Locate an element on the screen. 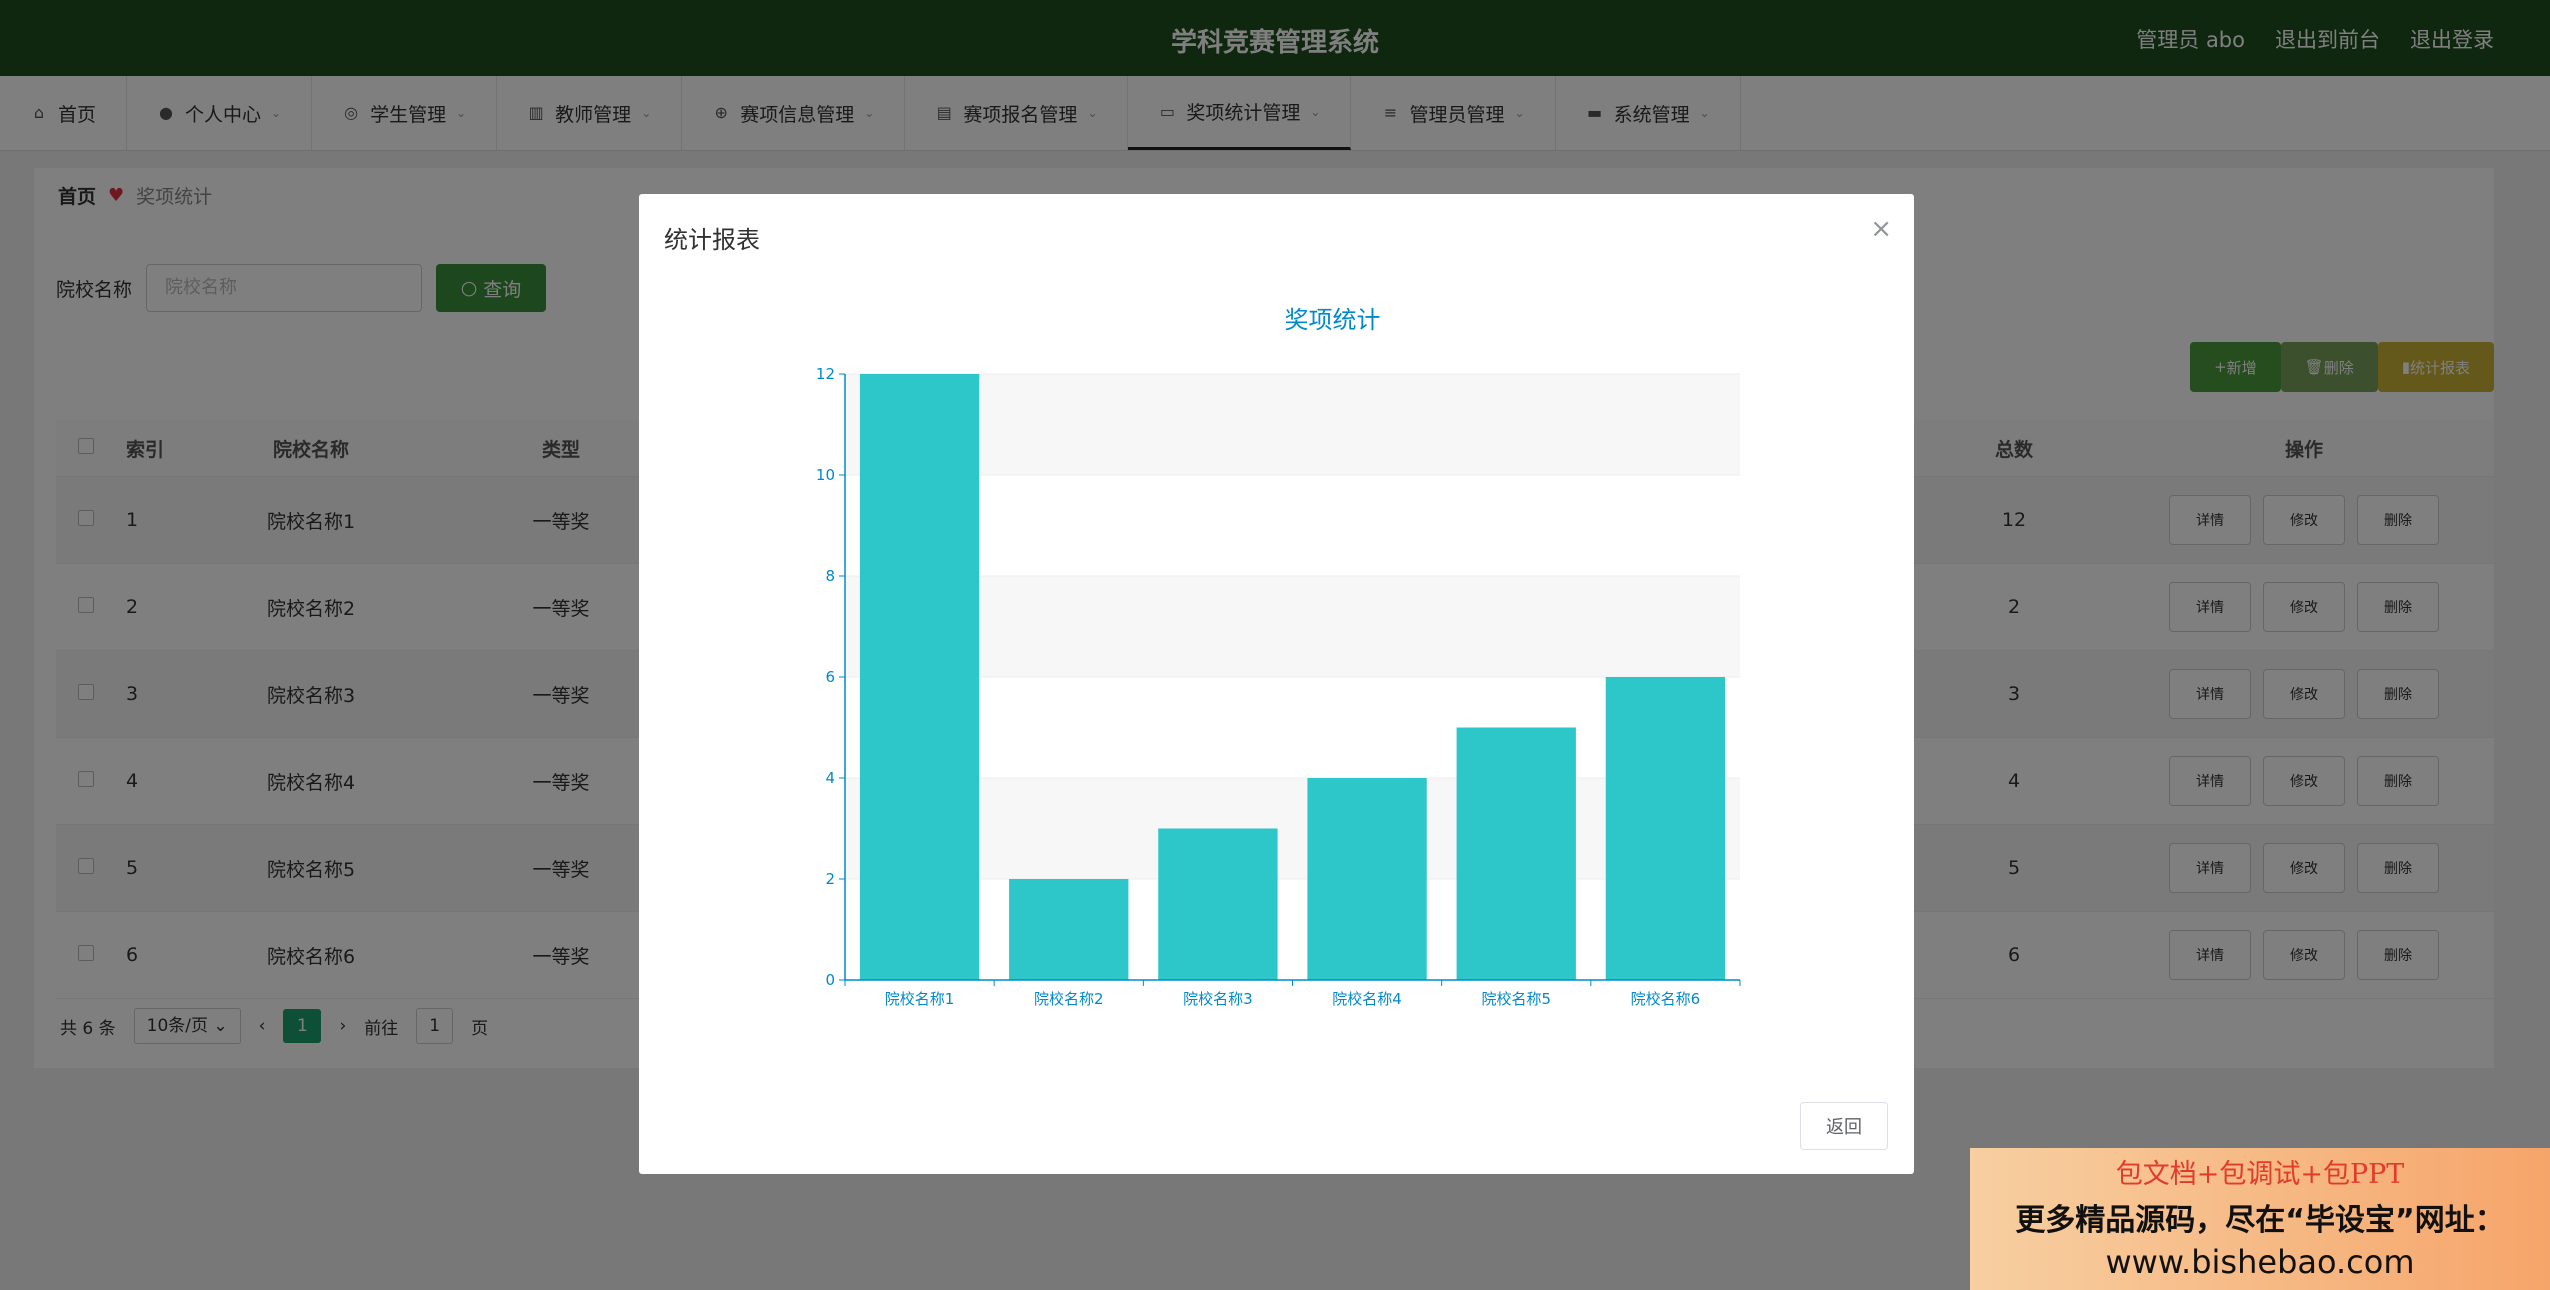  x-tick-label: 院校名称2 is located at coordinates (1069, 999).